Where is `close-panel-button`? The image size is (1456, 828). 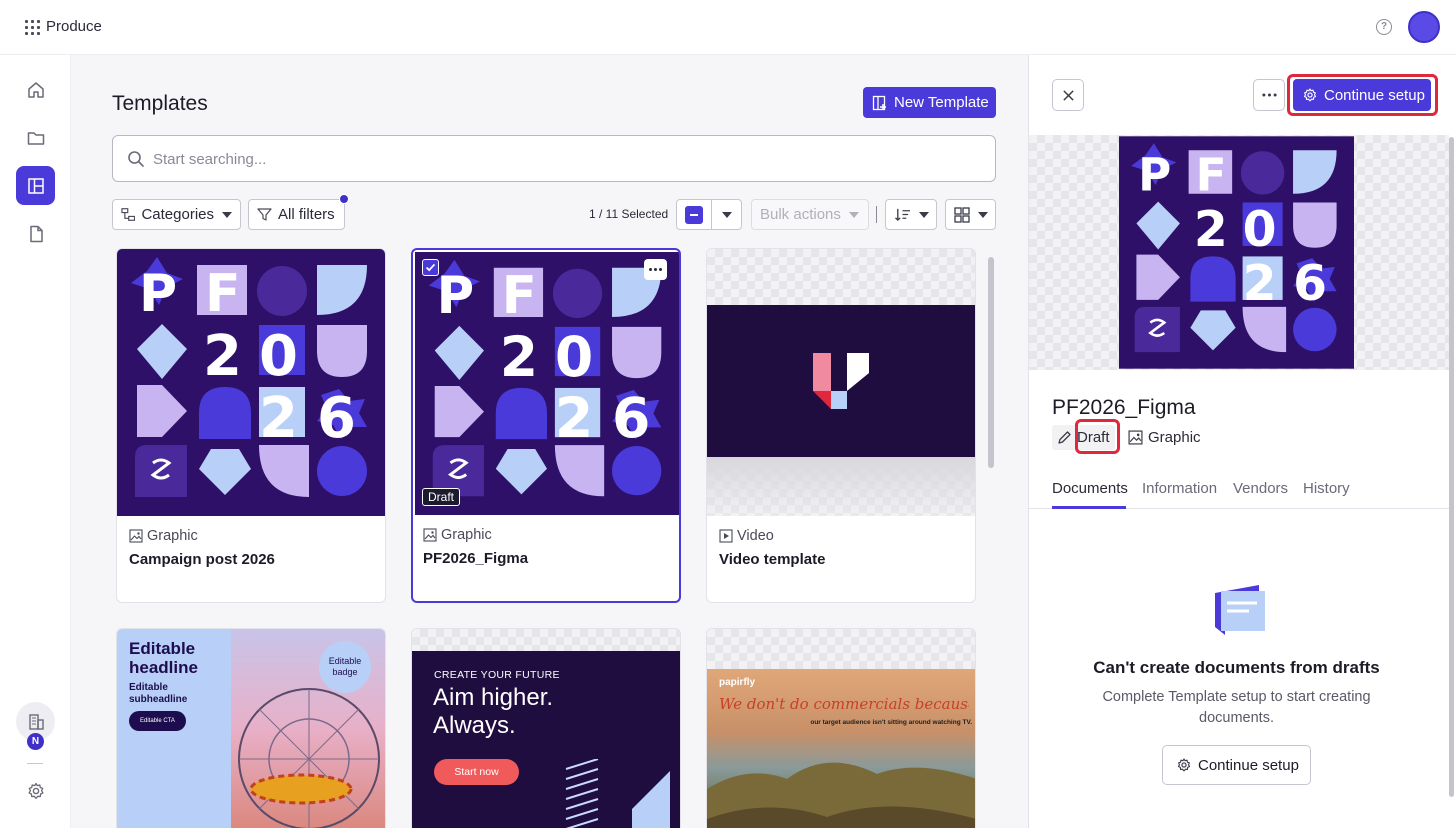 close-panel-button is located at coordinates (1068, 95).